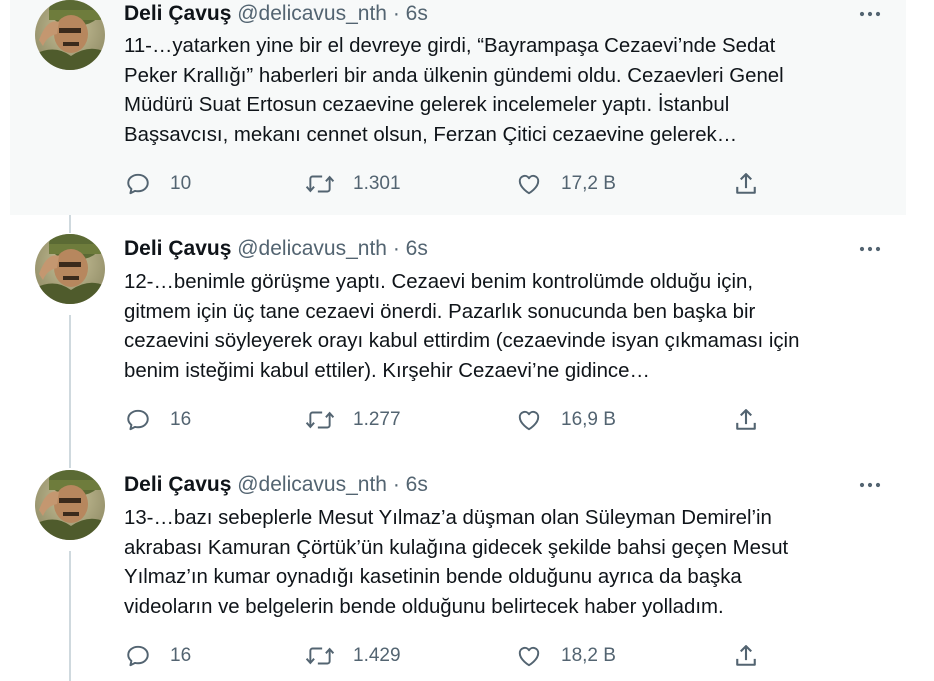 The width and height of the screenshot is (934, 681). Describe the element at coordinates (588, 655) in the screenshot. I see `like-count: 18,2 B` at that location.